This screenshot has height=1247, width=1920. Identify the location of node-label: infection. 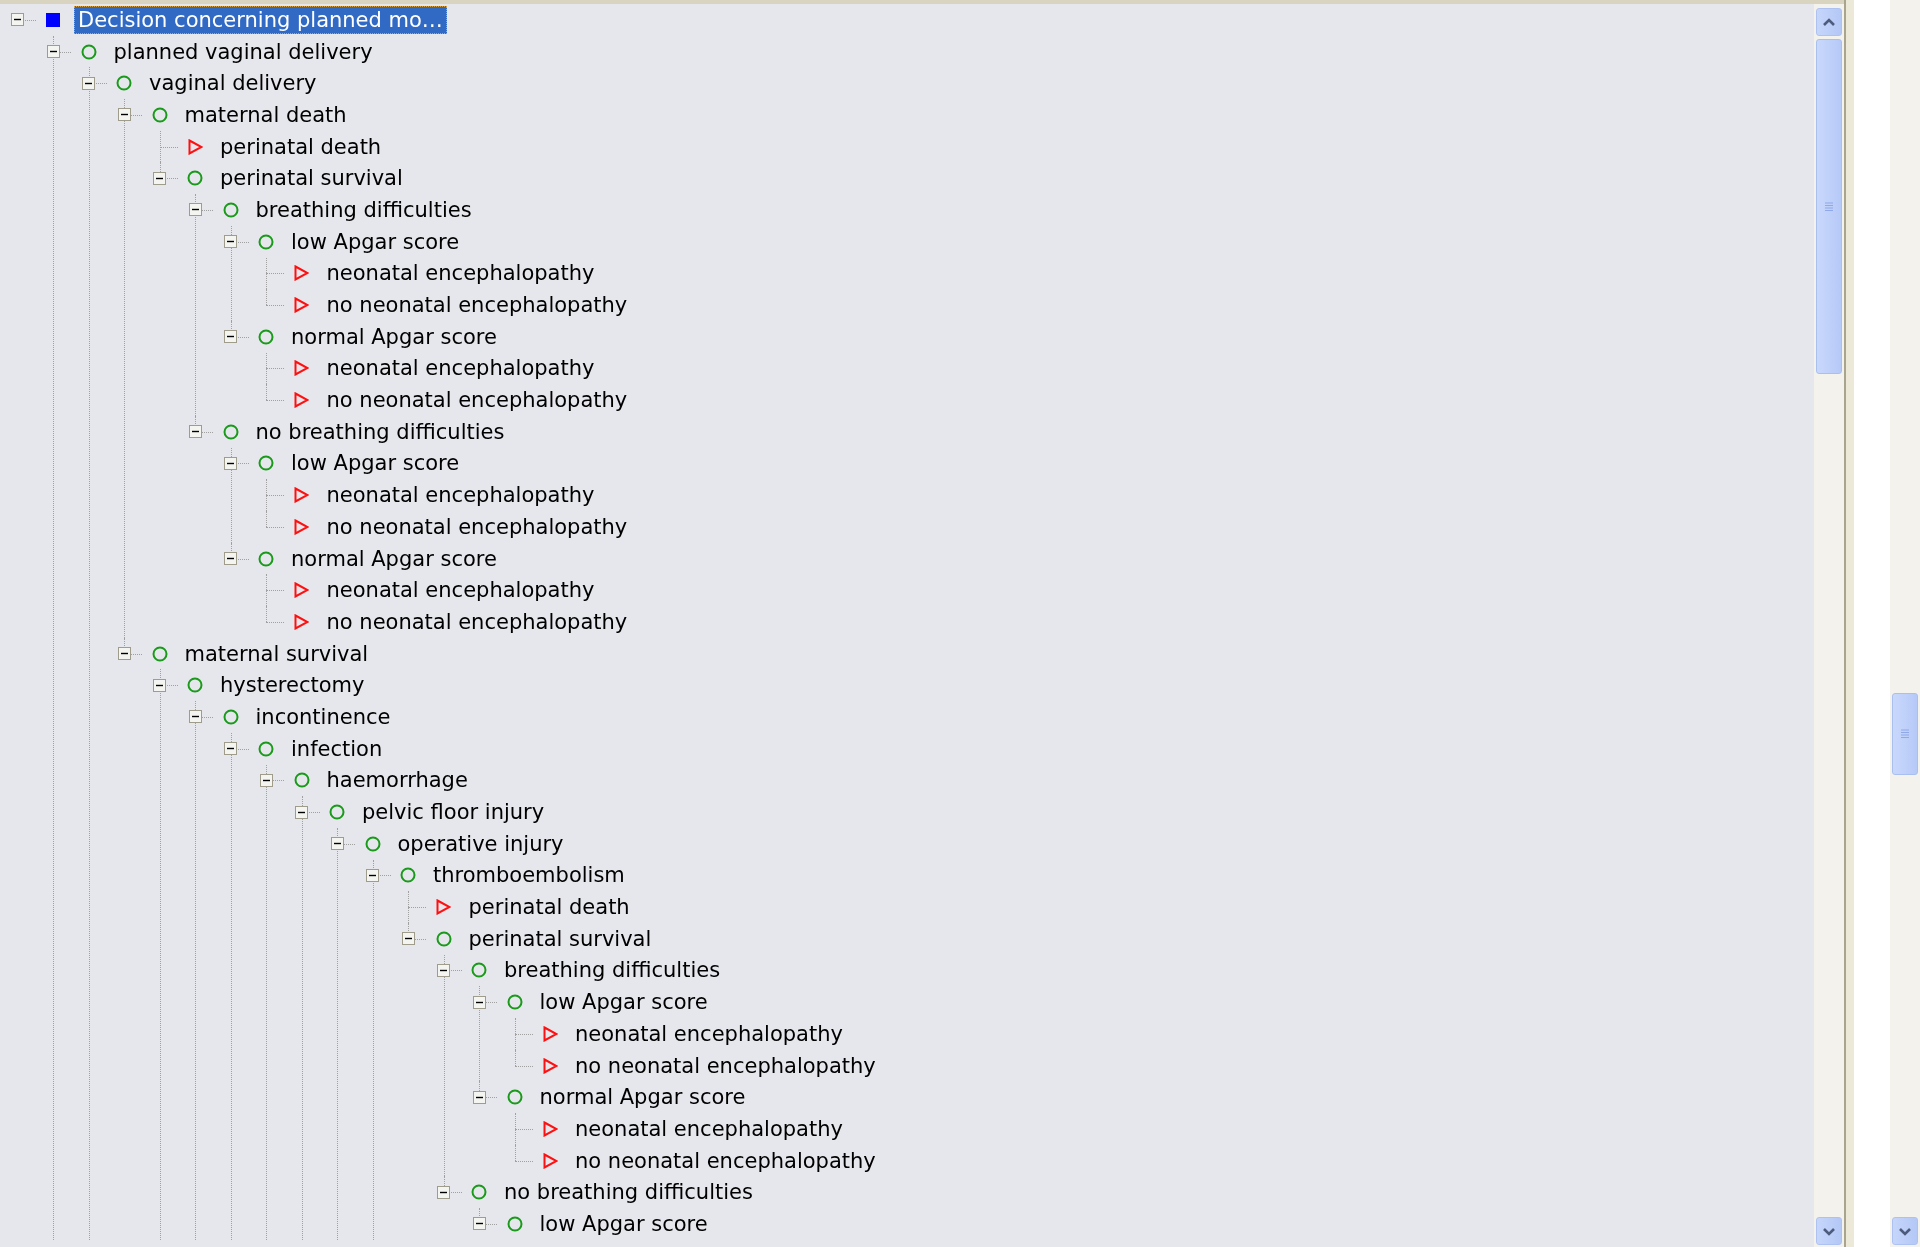
(337, 748).